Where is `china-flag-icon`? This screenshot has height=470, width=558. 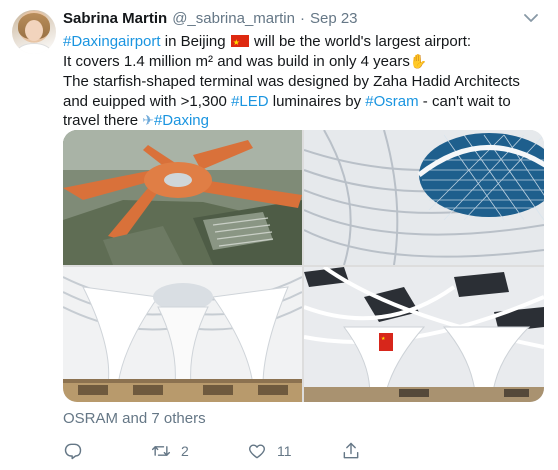
china-flag-icon is located at coordinates (239, 43).